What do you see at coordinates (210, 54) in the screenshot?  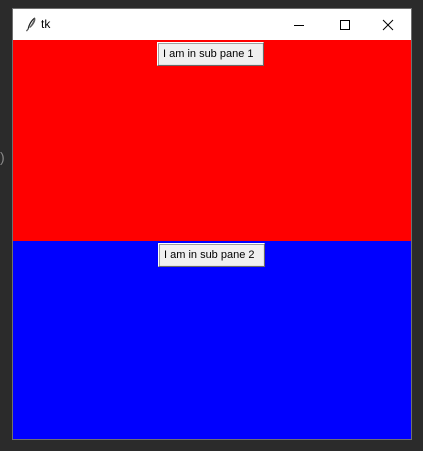 I see `sub-pane-1-button: I am in sub pane 1` at bounding box center [210, 54].